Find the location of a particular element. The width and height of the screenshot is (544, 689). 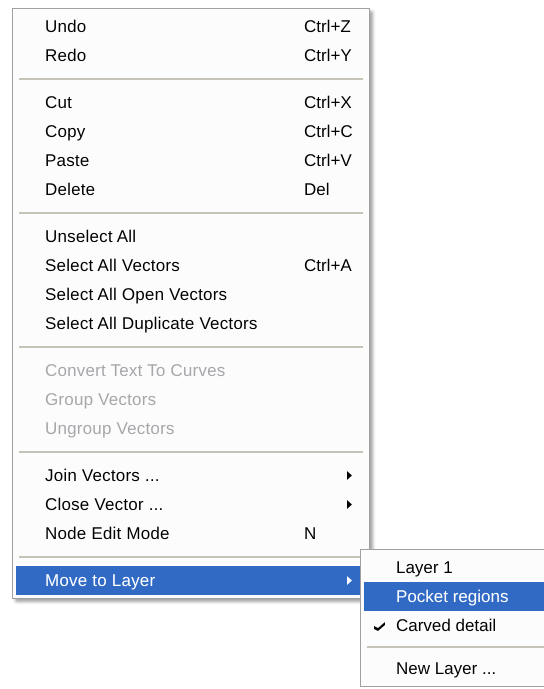

shortcut-label: N is located at coordinates (310, 533).